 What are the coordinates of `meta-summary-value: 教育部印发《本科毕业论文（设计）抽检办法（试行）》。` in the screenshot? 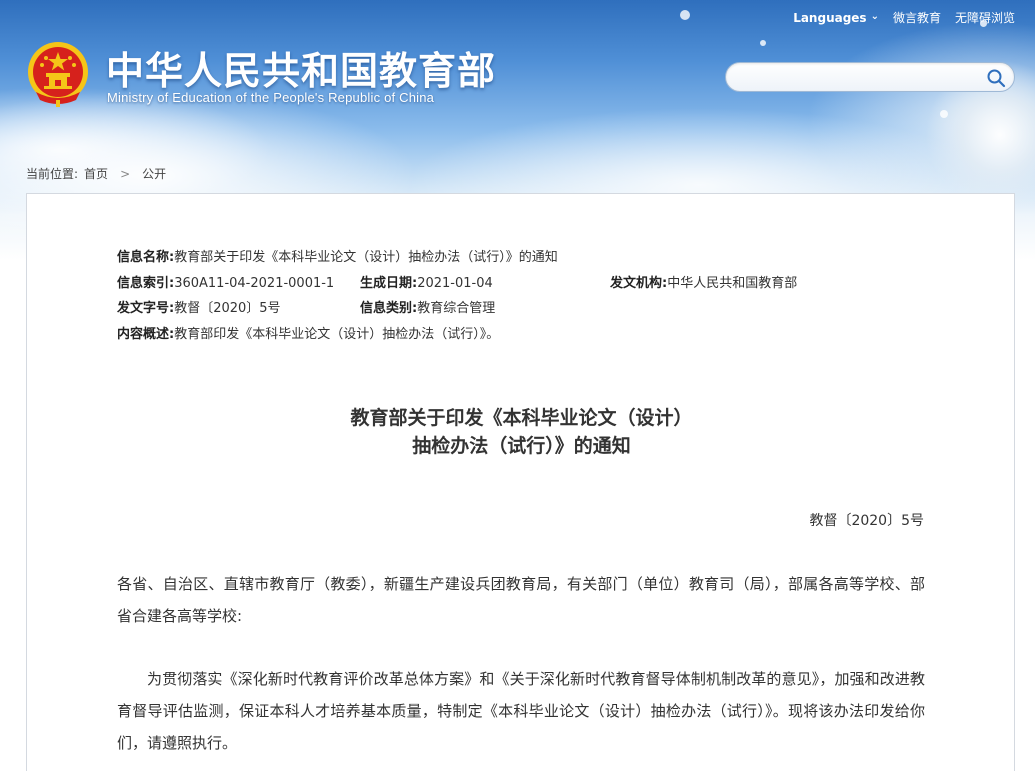 It's located at (337, 334).